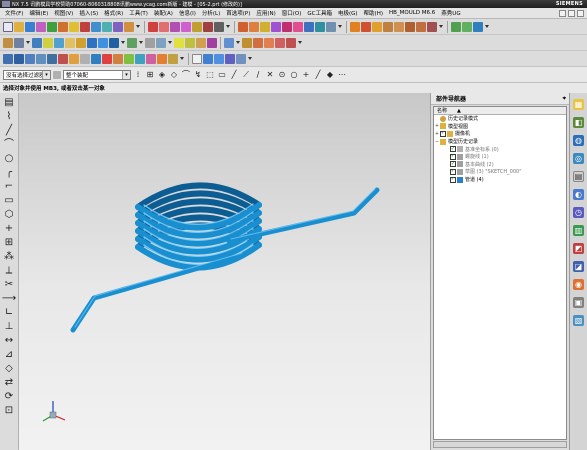 This screenshot has width=587, height=450. What do you see at coordinates (578, 212) in the screenshot?
I see `history-tab-icon: ◷` at bounding box center [578, 212].